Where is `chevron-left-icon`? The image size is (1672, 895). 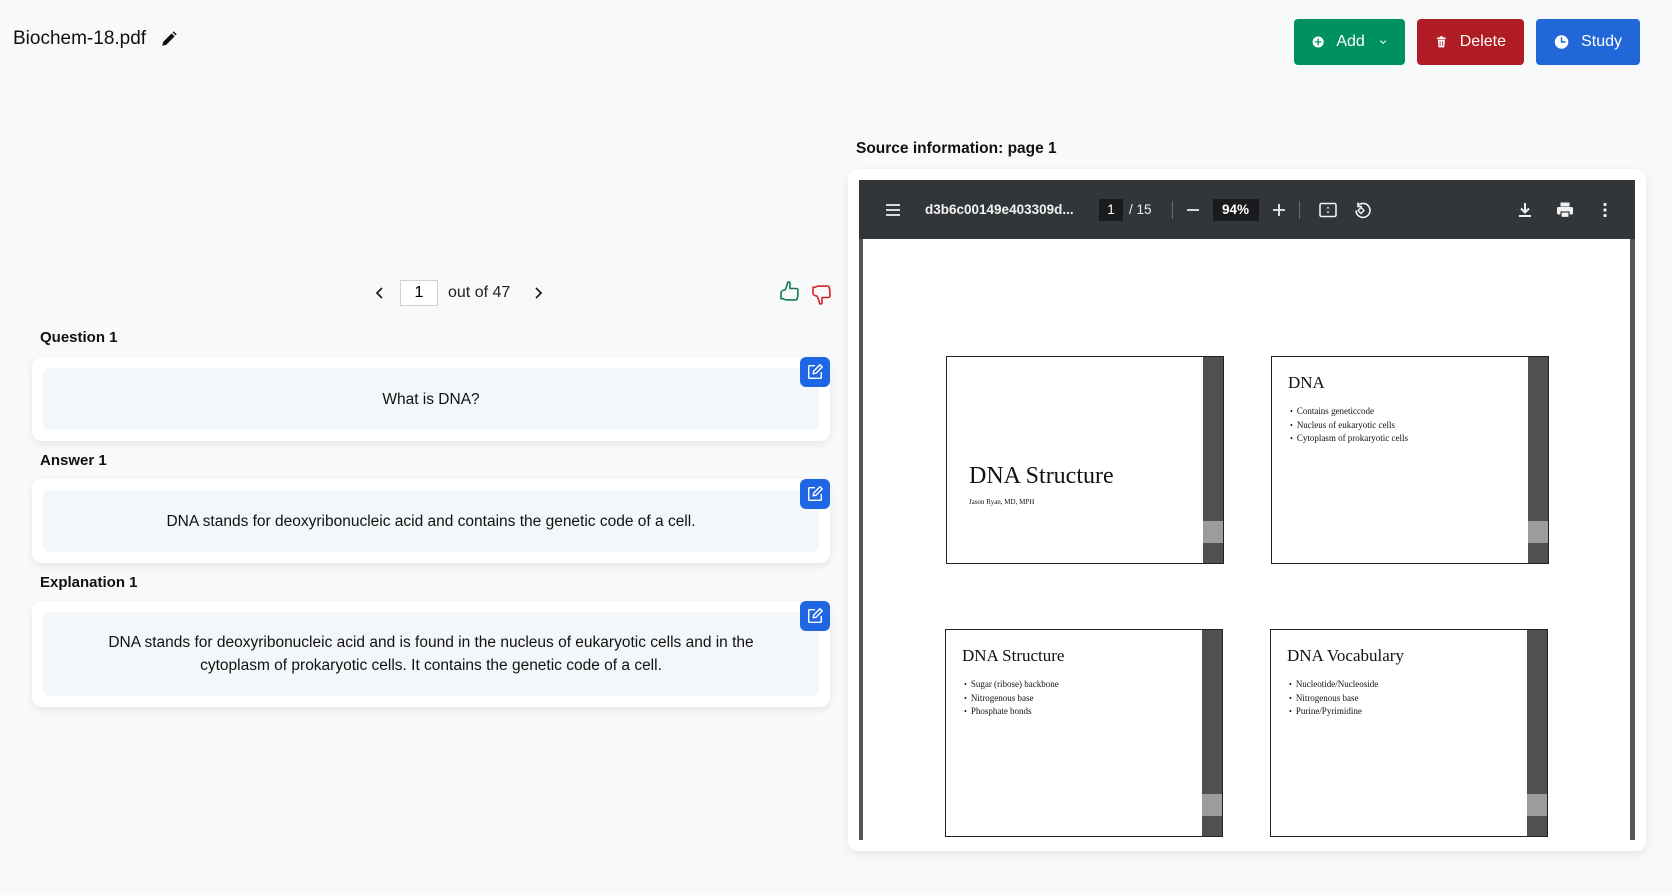 chevron-left-icon is located at coordinates (379, 293).